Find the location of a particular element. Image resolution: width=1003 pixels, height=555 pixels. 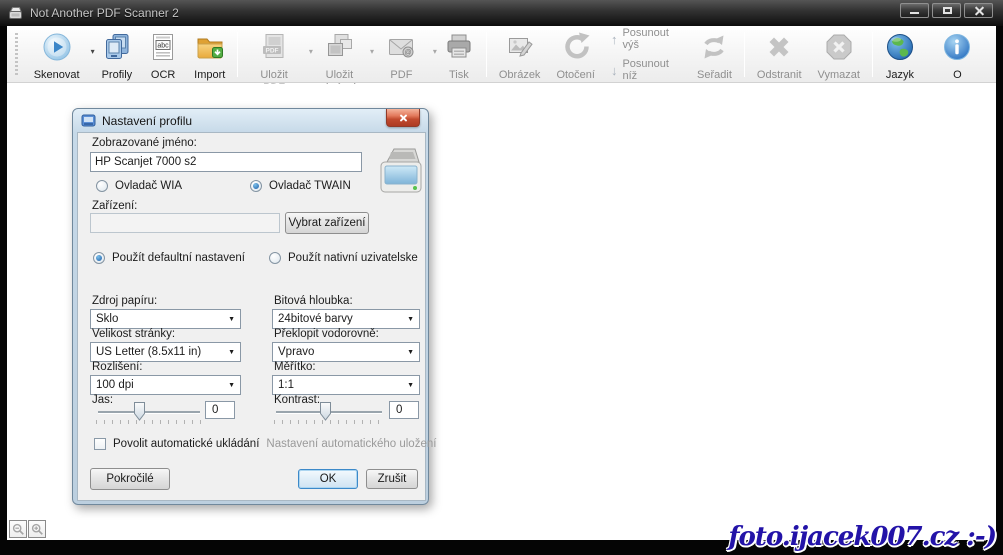

brightness-slider-ticks is located at coordinates (149, 422).